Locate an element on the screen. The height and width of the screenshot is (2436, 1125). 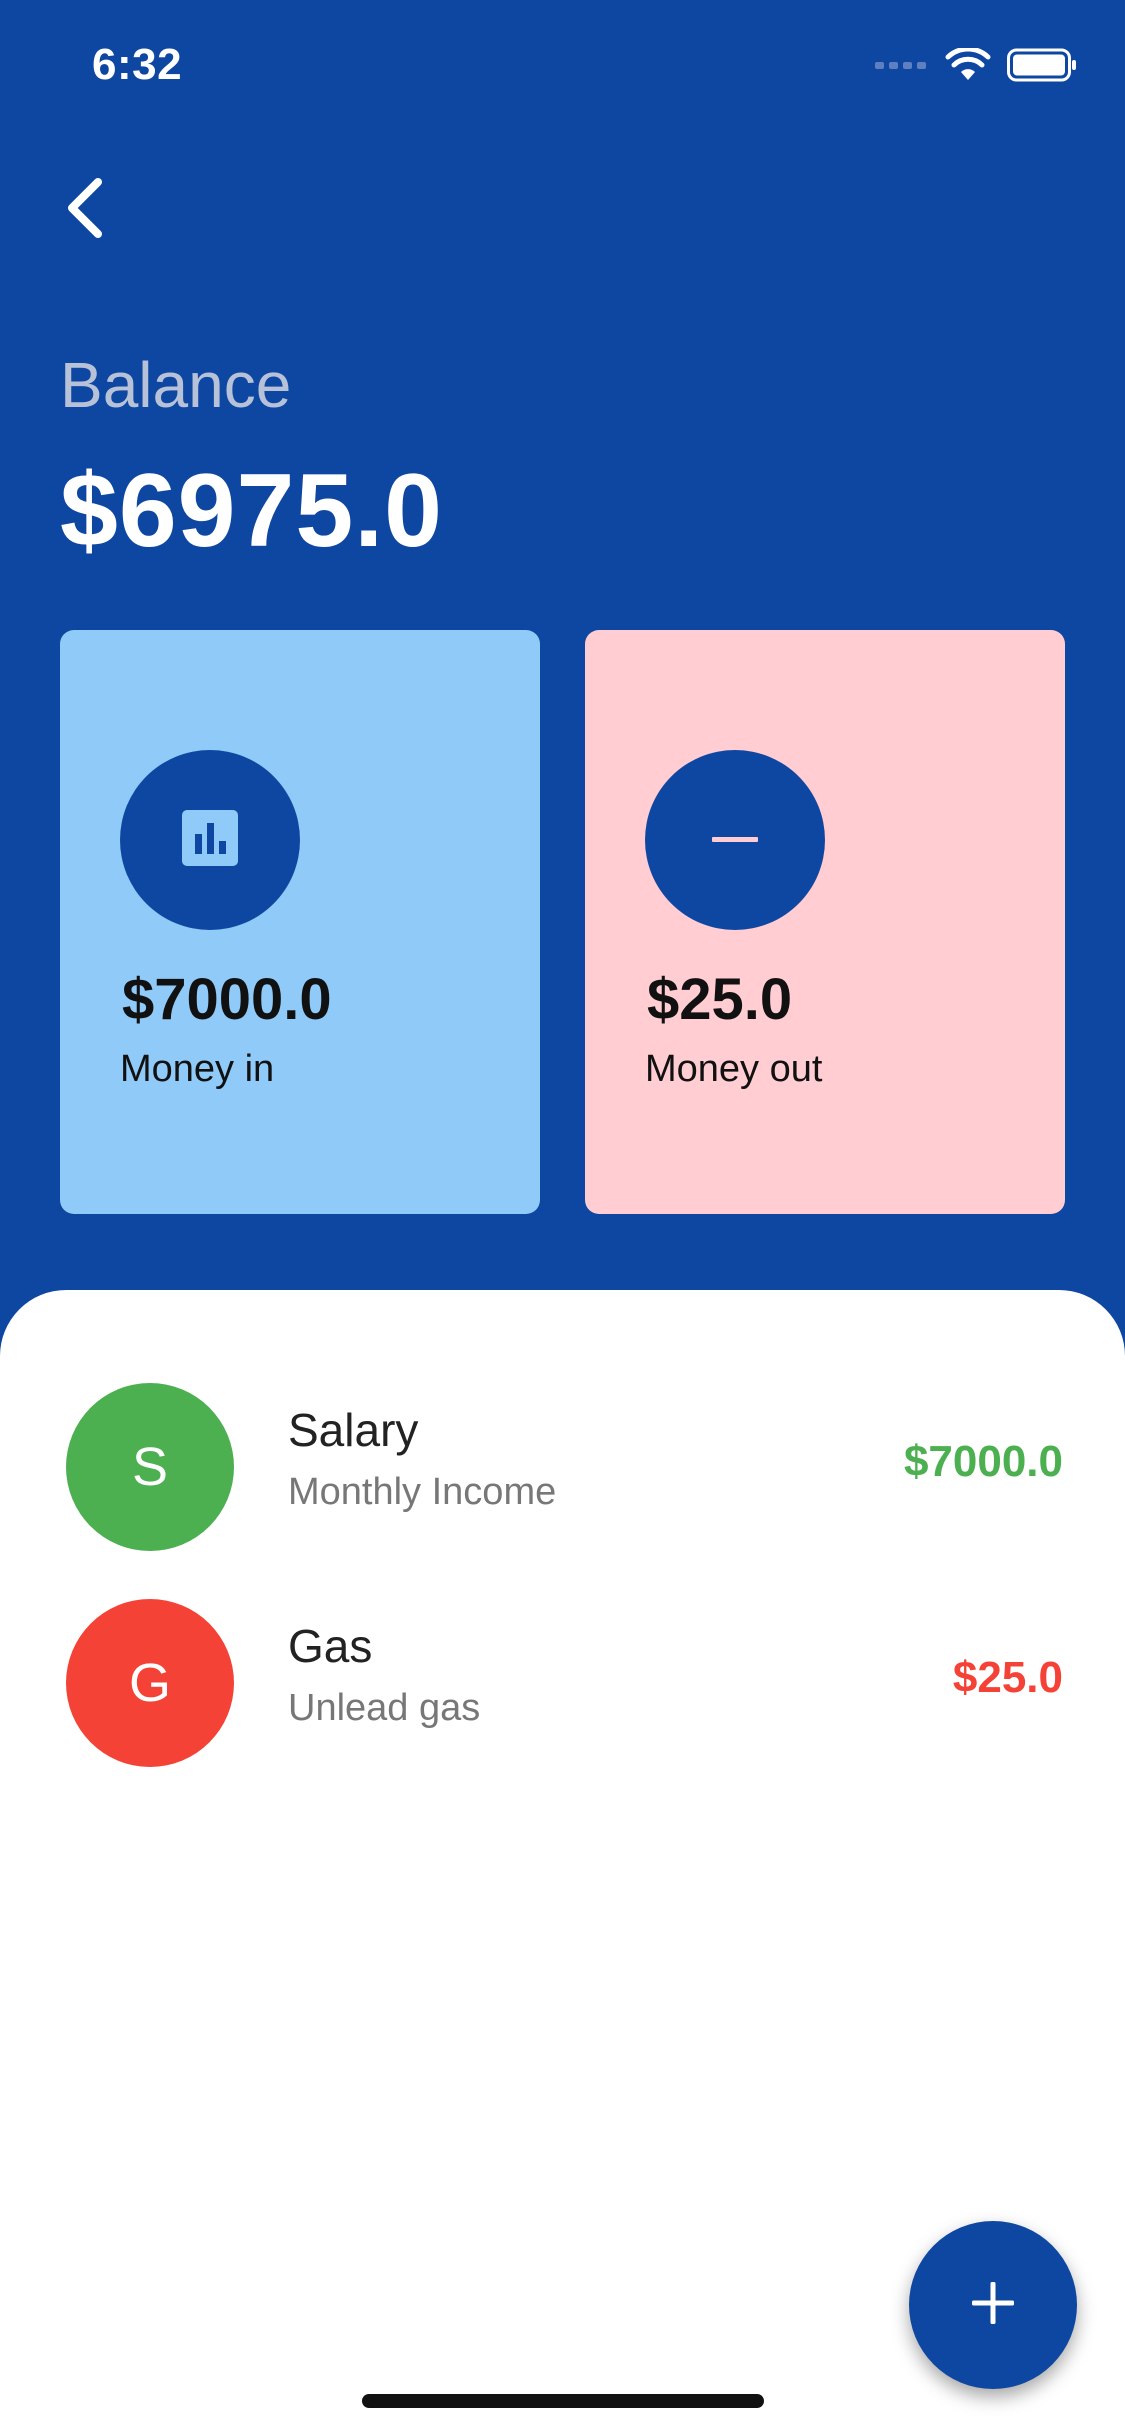
balance-label: Balance is located at coordinates (176, 385).